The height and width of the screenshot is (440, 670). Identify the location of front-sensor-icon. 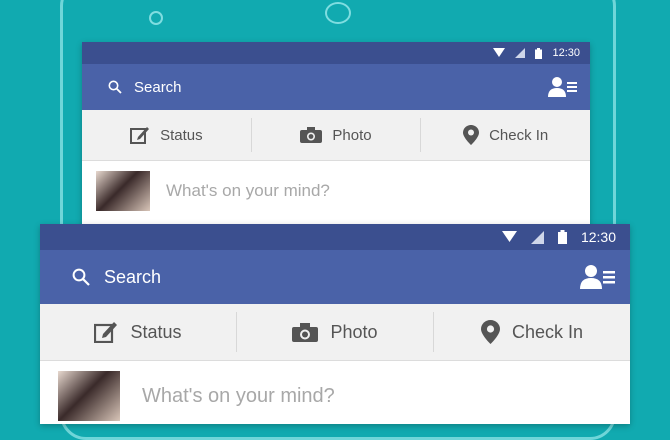
(156, 18).